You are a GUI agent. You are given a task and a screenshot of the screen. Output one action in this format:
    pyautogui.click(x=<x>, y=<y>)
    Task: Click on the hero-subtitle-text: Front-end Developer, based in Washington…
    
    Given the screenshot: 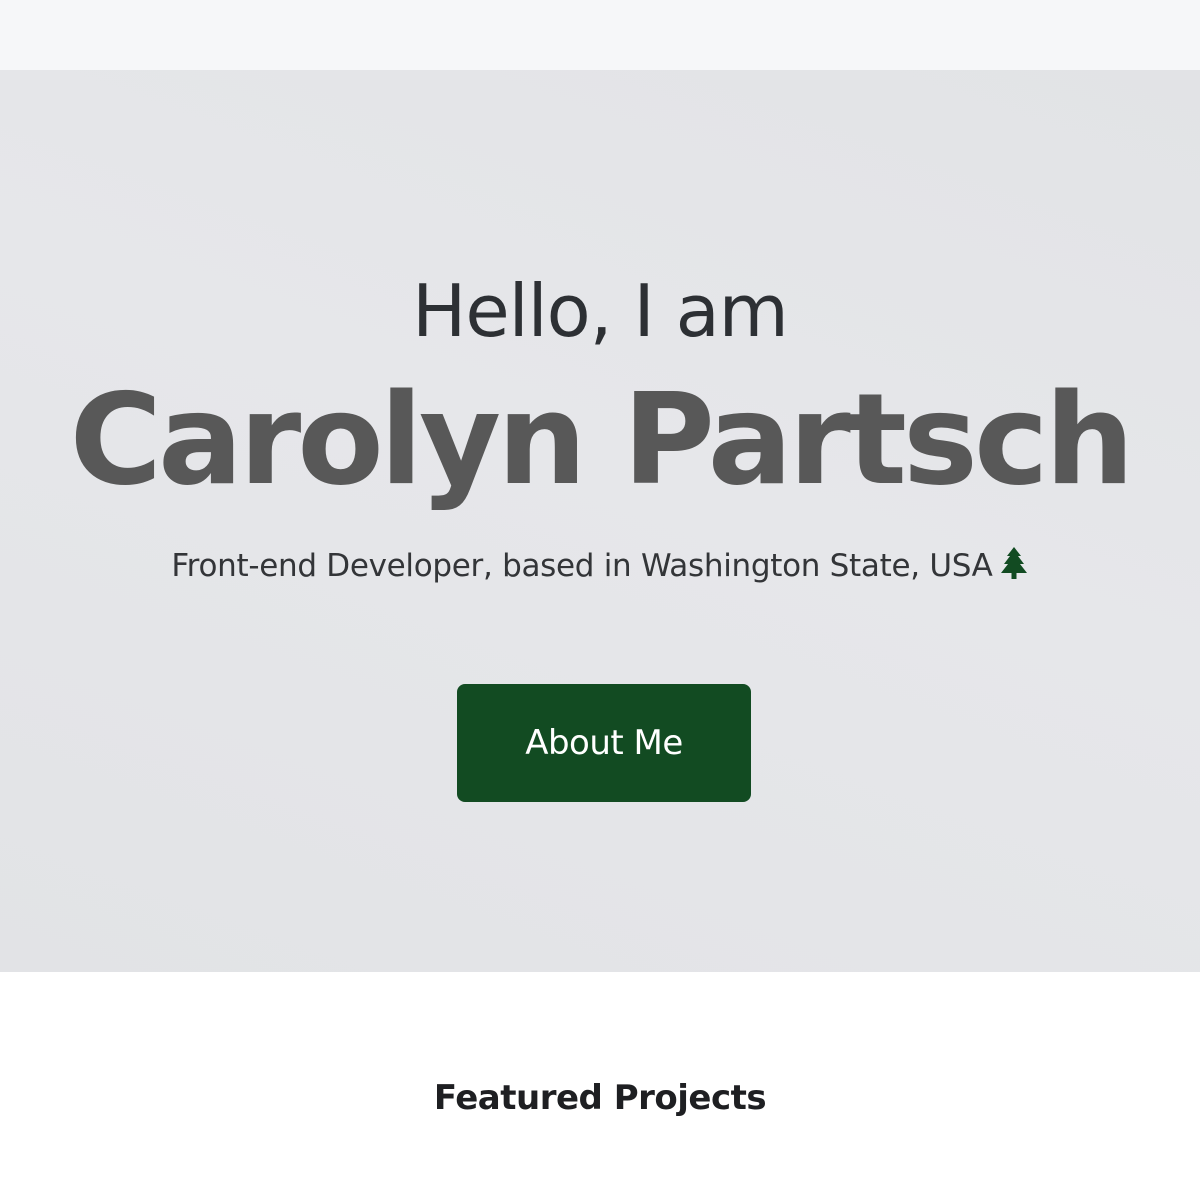 What is the action you would take?
    pyautogui.click(x=582, y=566)
    